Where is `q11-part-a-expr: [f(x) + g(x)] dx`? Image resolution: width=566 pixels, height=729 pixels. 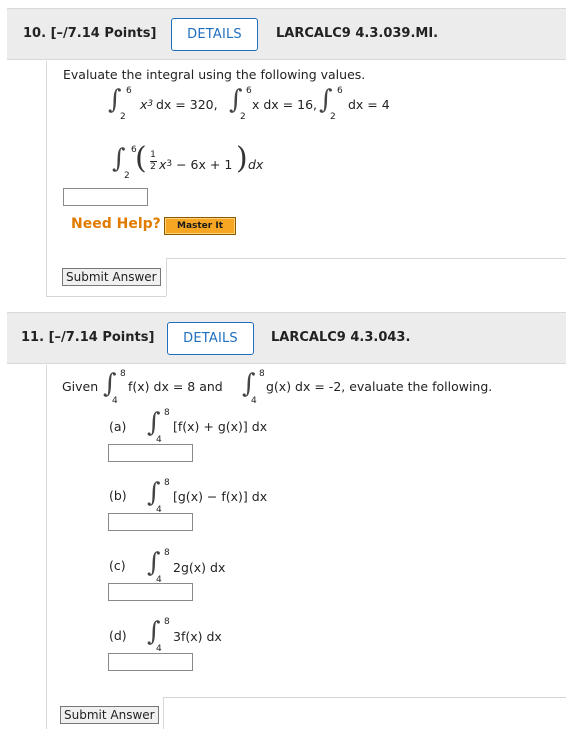
q11-part-a-expr: [f(x) + g(x)] dx is located at coordinates (220, 426).